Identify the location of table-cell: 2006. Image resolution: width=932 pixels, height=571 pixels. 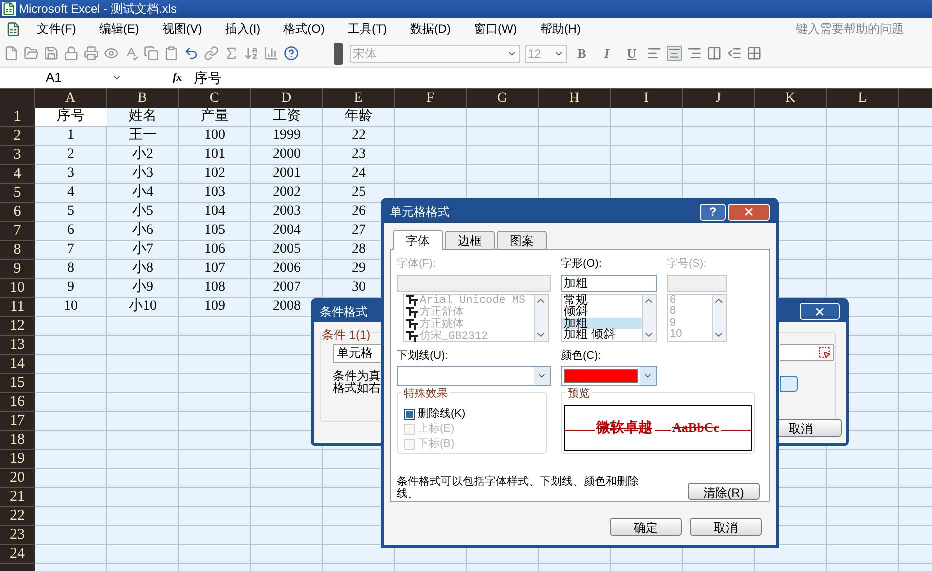
(287, 269).